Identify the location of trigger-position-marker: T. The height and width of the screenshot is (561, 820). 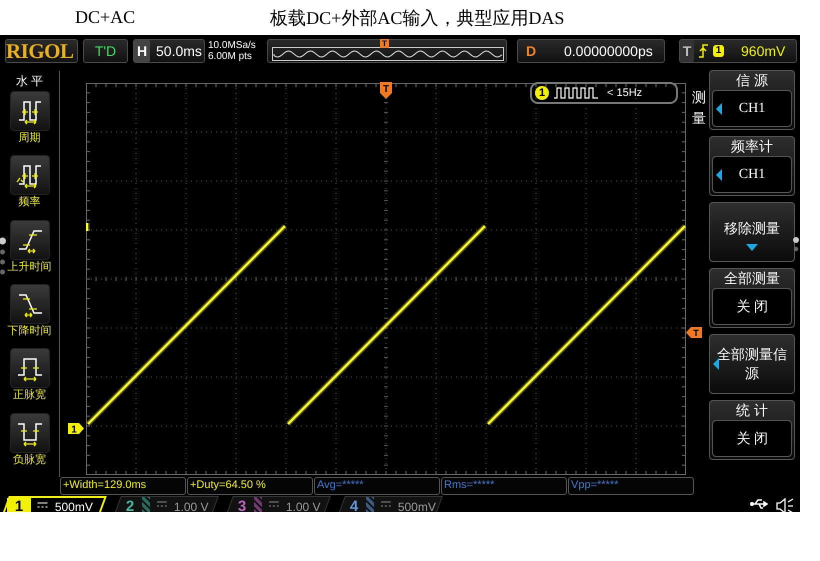
(386, 90).